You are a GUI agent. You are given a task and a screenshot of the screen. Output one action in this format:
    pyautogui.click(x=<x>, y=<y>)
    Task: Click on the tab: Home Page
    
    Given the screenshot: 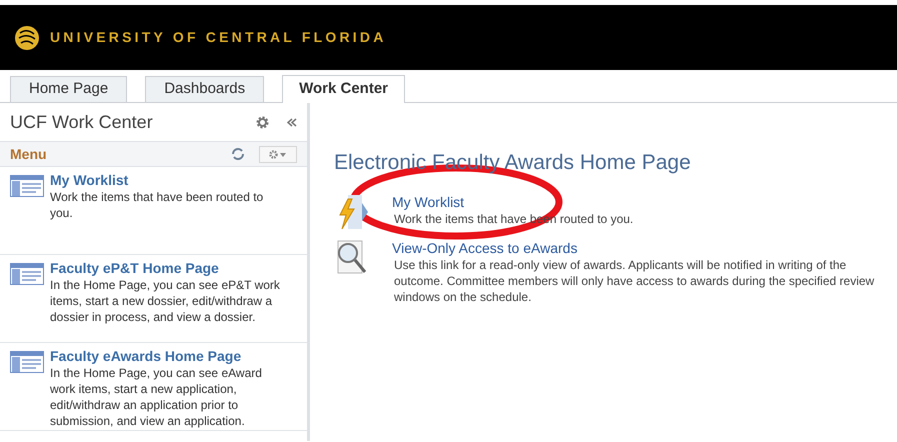 What is the action you would take?
    pyautogui.click(x=69, y=89)
    